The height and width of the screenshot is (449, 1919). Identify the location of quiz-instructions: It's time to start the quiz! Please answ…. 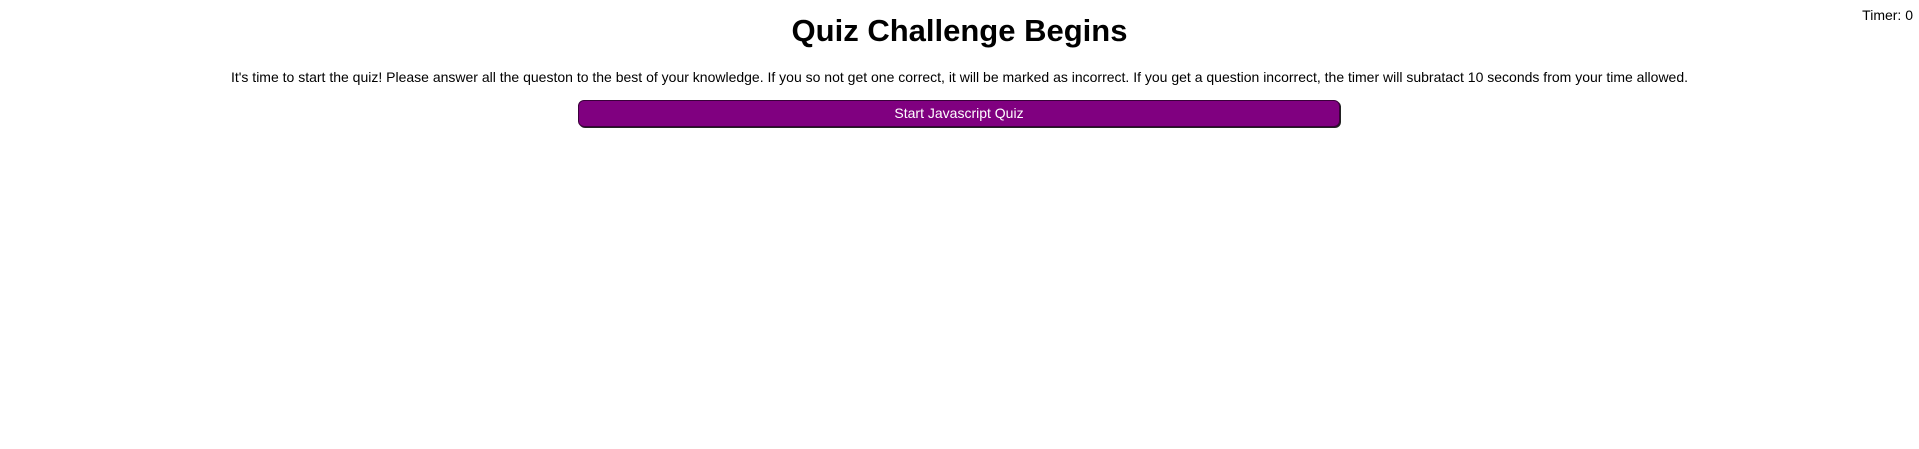
(959, 77).